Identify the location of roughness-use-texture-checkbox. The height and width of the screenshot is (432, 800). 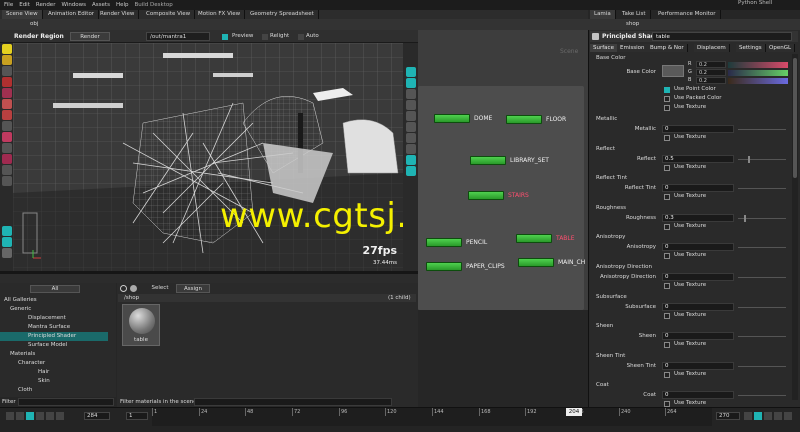
(667, 227).